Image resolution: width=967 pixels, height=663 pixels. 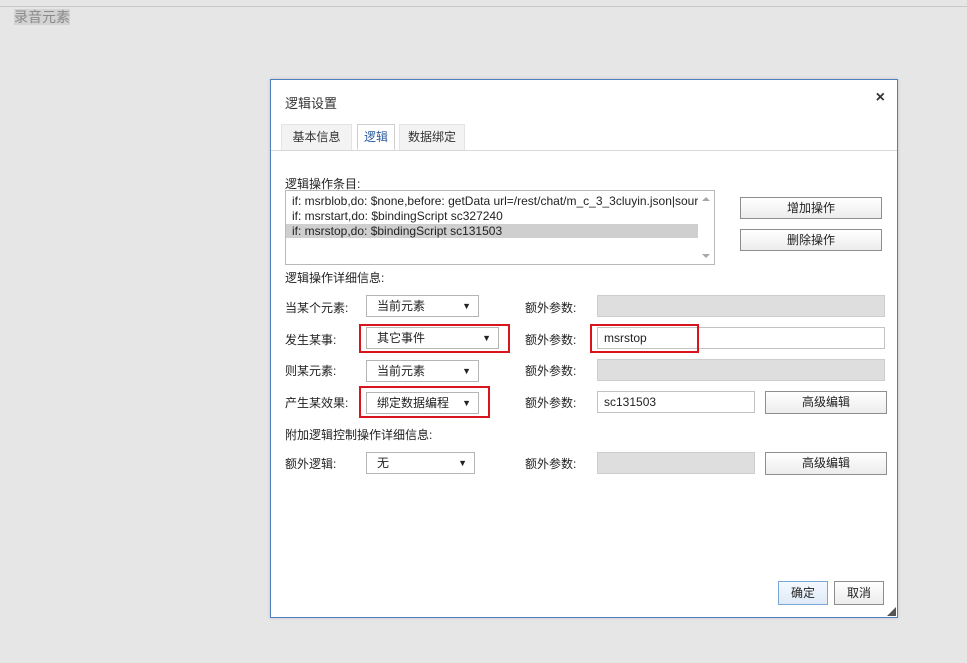 What do you see at coordinates (383, 463) in the screenshot?
I see `extra-logic-value: 无` at bounding box center [383, 463].